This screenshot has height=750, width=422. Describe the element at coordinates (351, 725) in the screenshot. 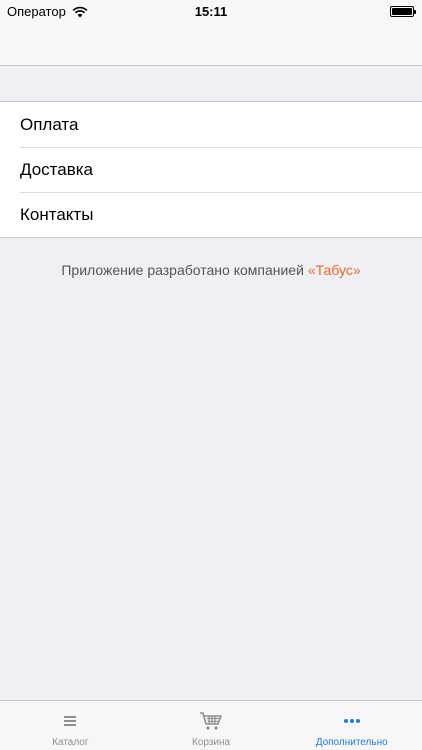

I see `tab-more: Дополнительно` at that location.